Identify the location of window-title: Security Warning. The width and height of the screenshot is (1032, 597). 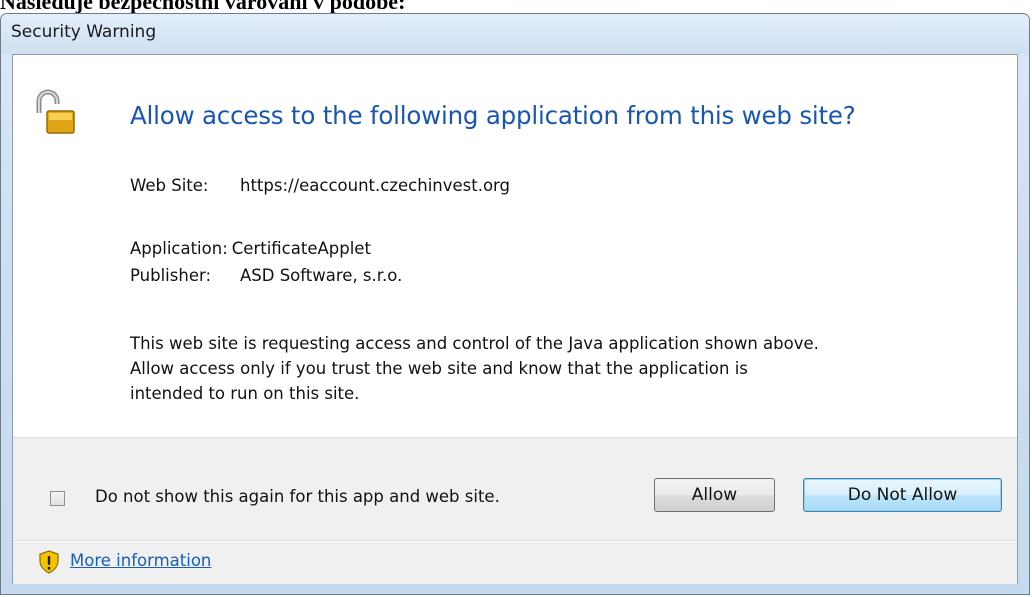
(84, 32).